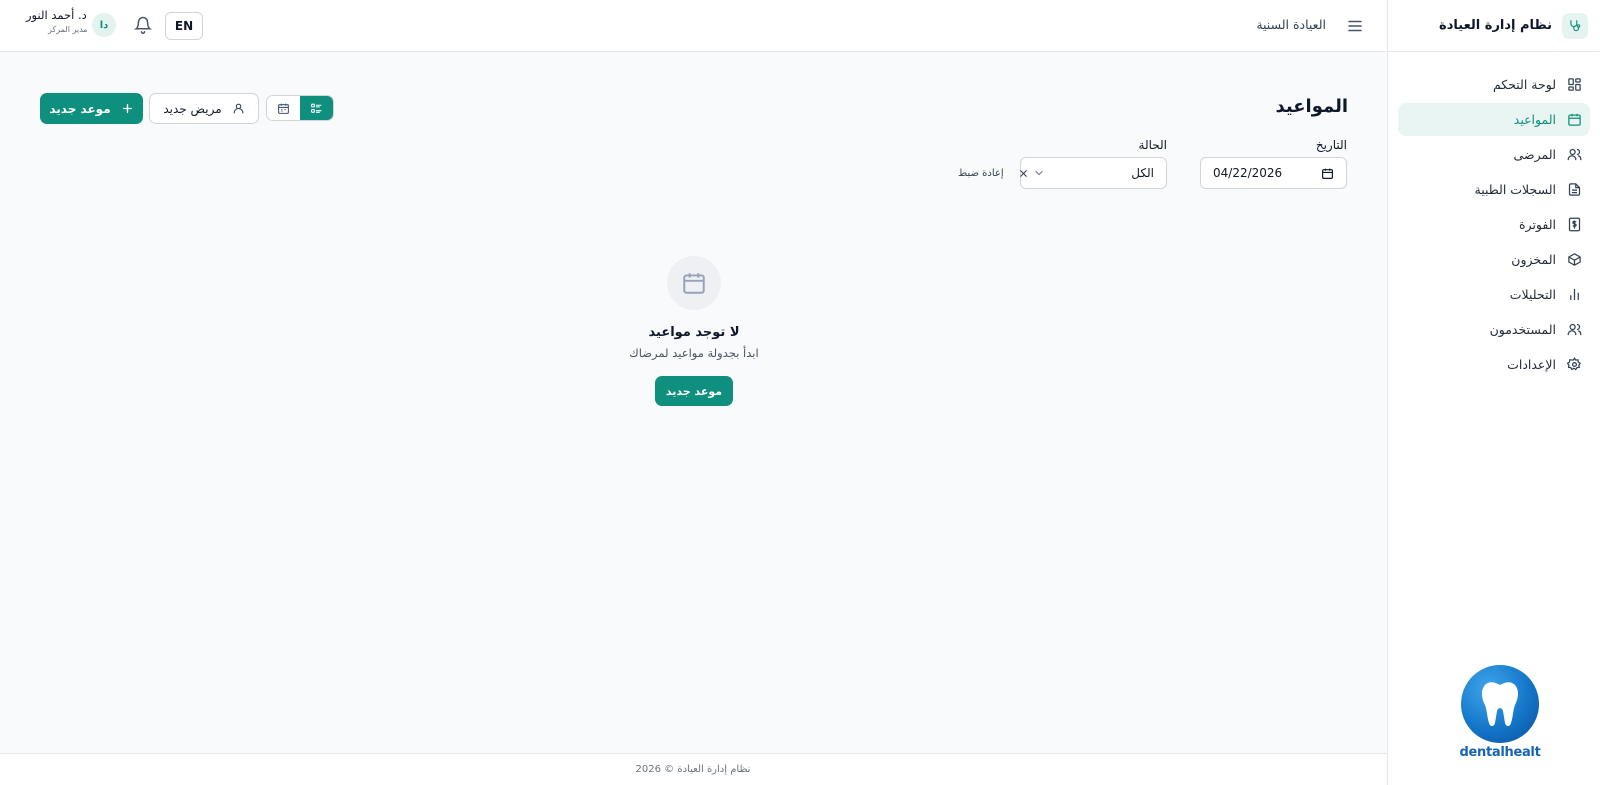 The width and height of the screenshot is (1600, 785). What do you see at coordinates (104, 25) in the screenshot?
I see `avatar: دا` at bounding box center [104, 25].